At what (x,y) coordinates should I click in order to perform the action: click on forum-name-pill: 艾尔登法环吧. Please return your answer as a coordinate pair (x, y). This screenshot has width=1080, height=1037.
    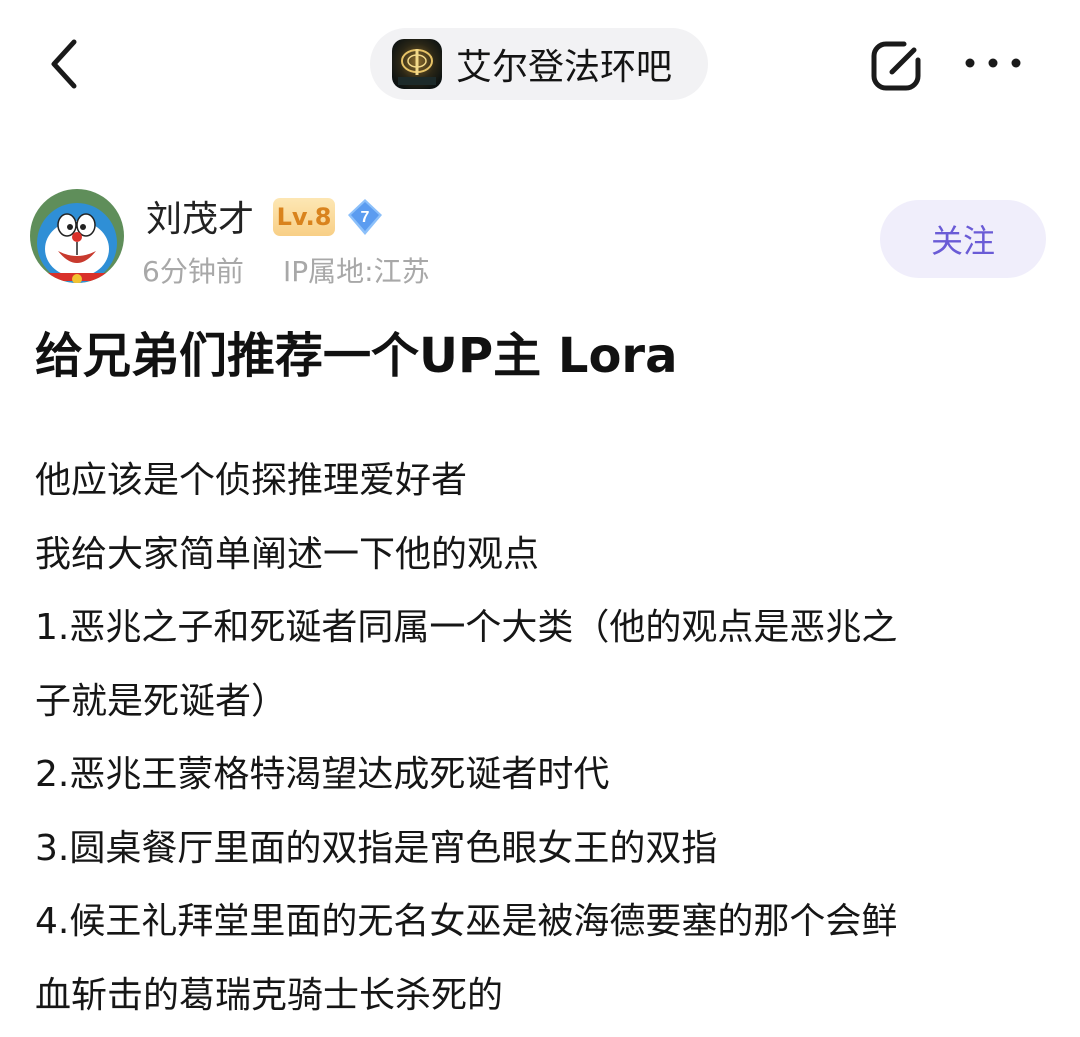
    Looking at the image, I should click on (539, 64).